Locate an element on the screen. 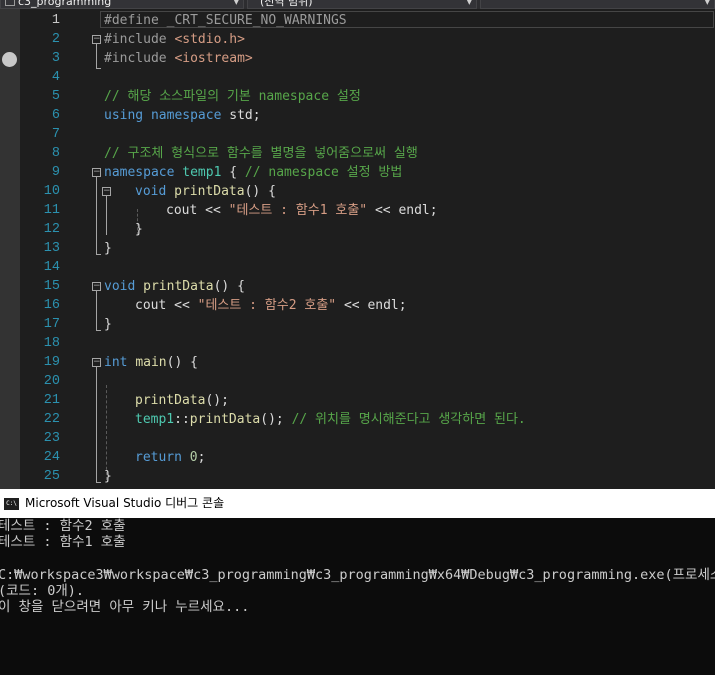  code-token: main is located at coordinates (151, 362).